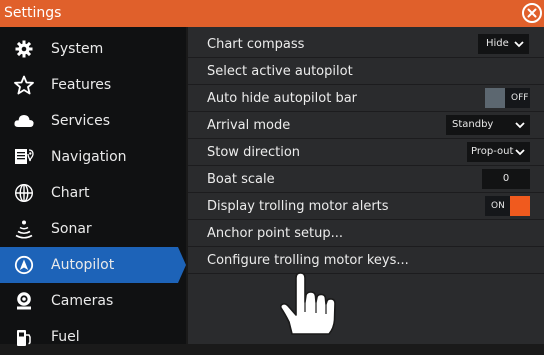 This screenshot has height=355, width=544. What do you see at coordinates (24, 337) in the screenshot?
I see `fuel-icon` at bounding box center [24, 337].